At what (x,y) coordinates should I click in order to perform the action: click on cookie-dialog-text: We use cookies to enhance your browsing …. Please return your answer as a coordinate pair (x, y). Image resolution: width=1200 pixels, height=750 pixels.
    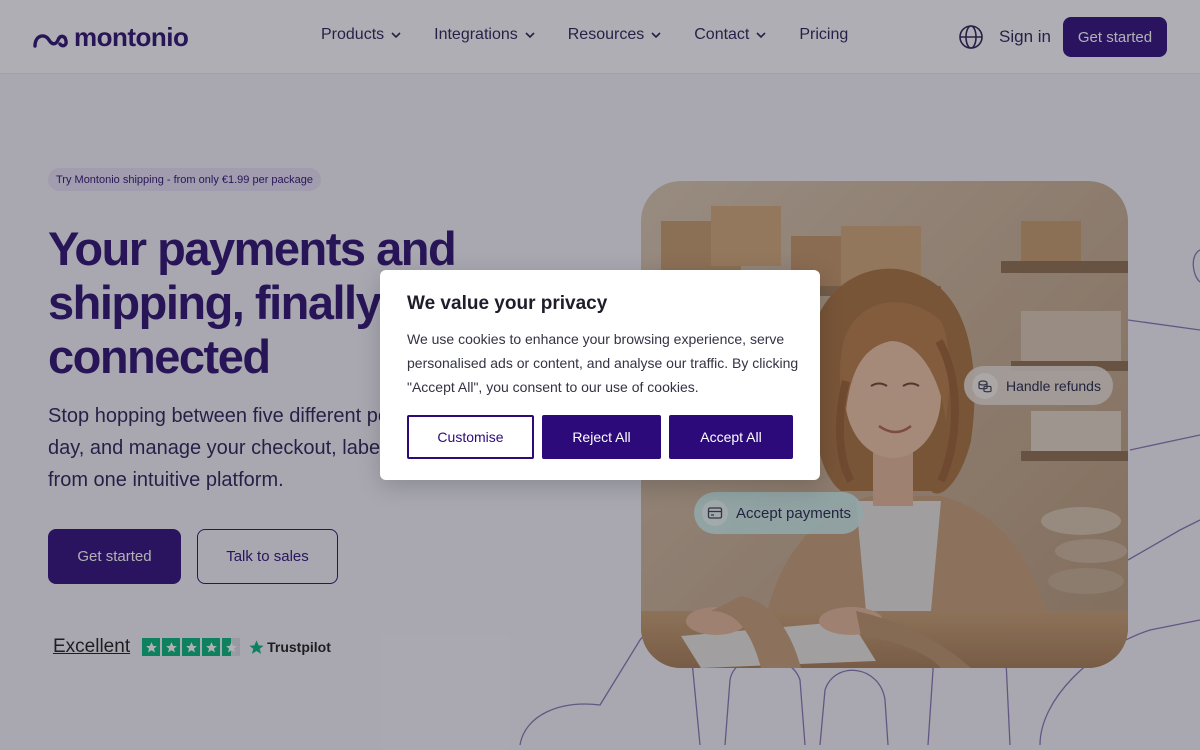
    Looking at the image, I should click on (603, 363).